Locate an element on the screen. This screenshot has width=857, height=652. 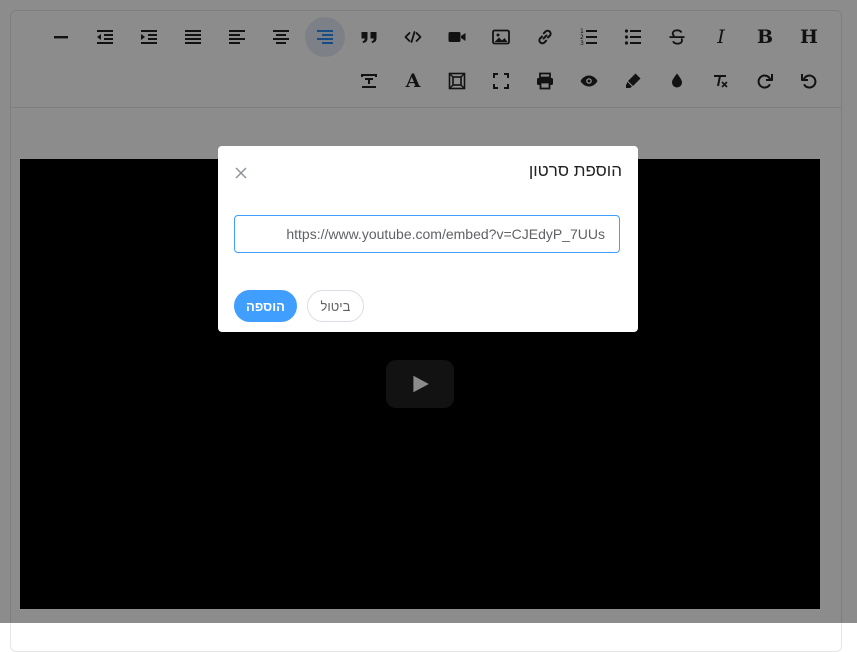
add-video-dialog: הוספת סרטון הוספה ביטול is located at coordinates (428, 239).